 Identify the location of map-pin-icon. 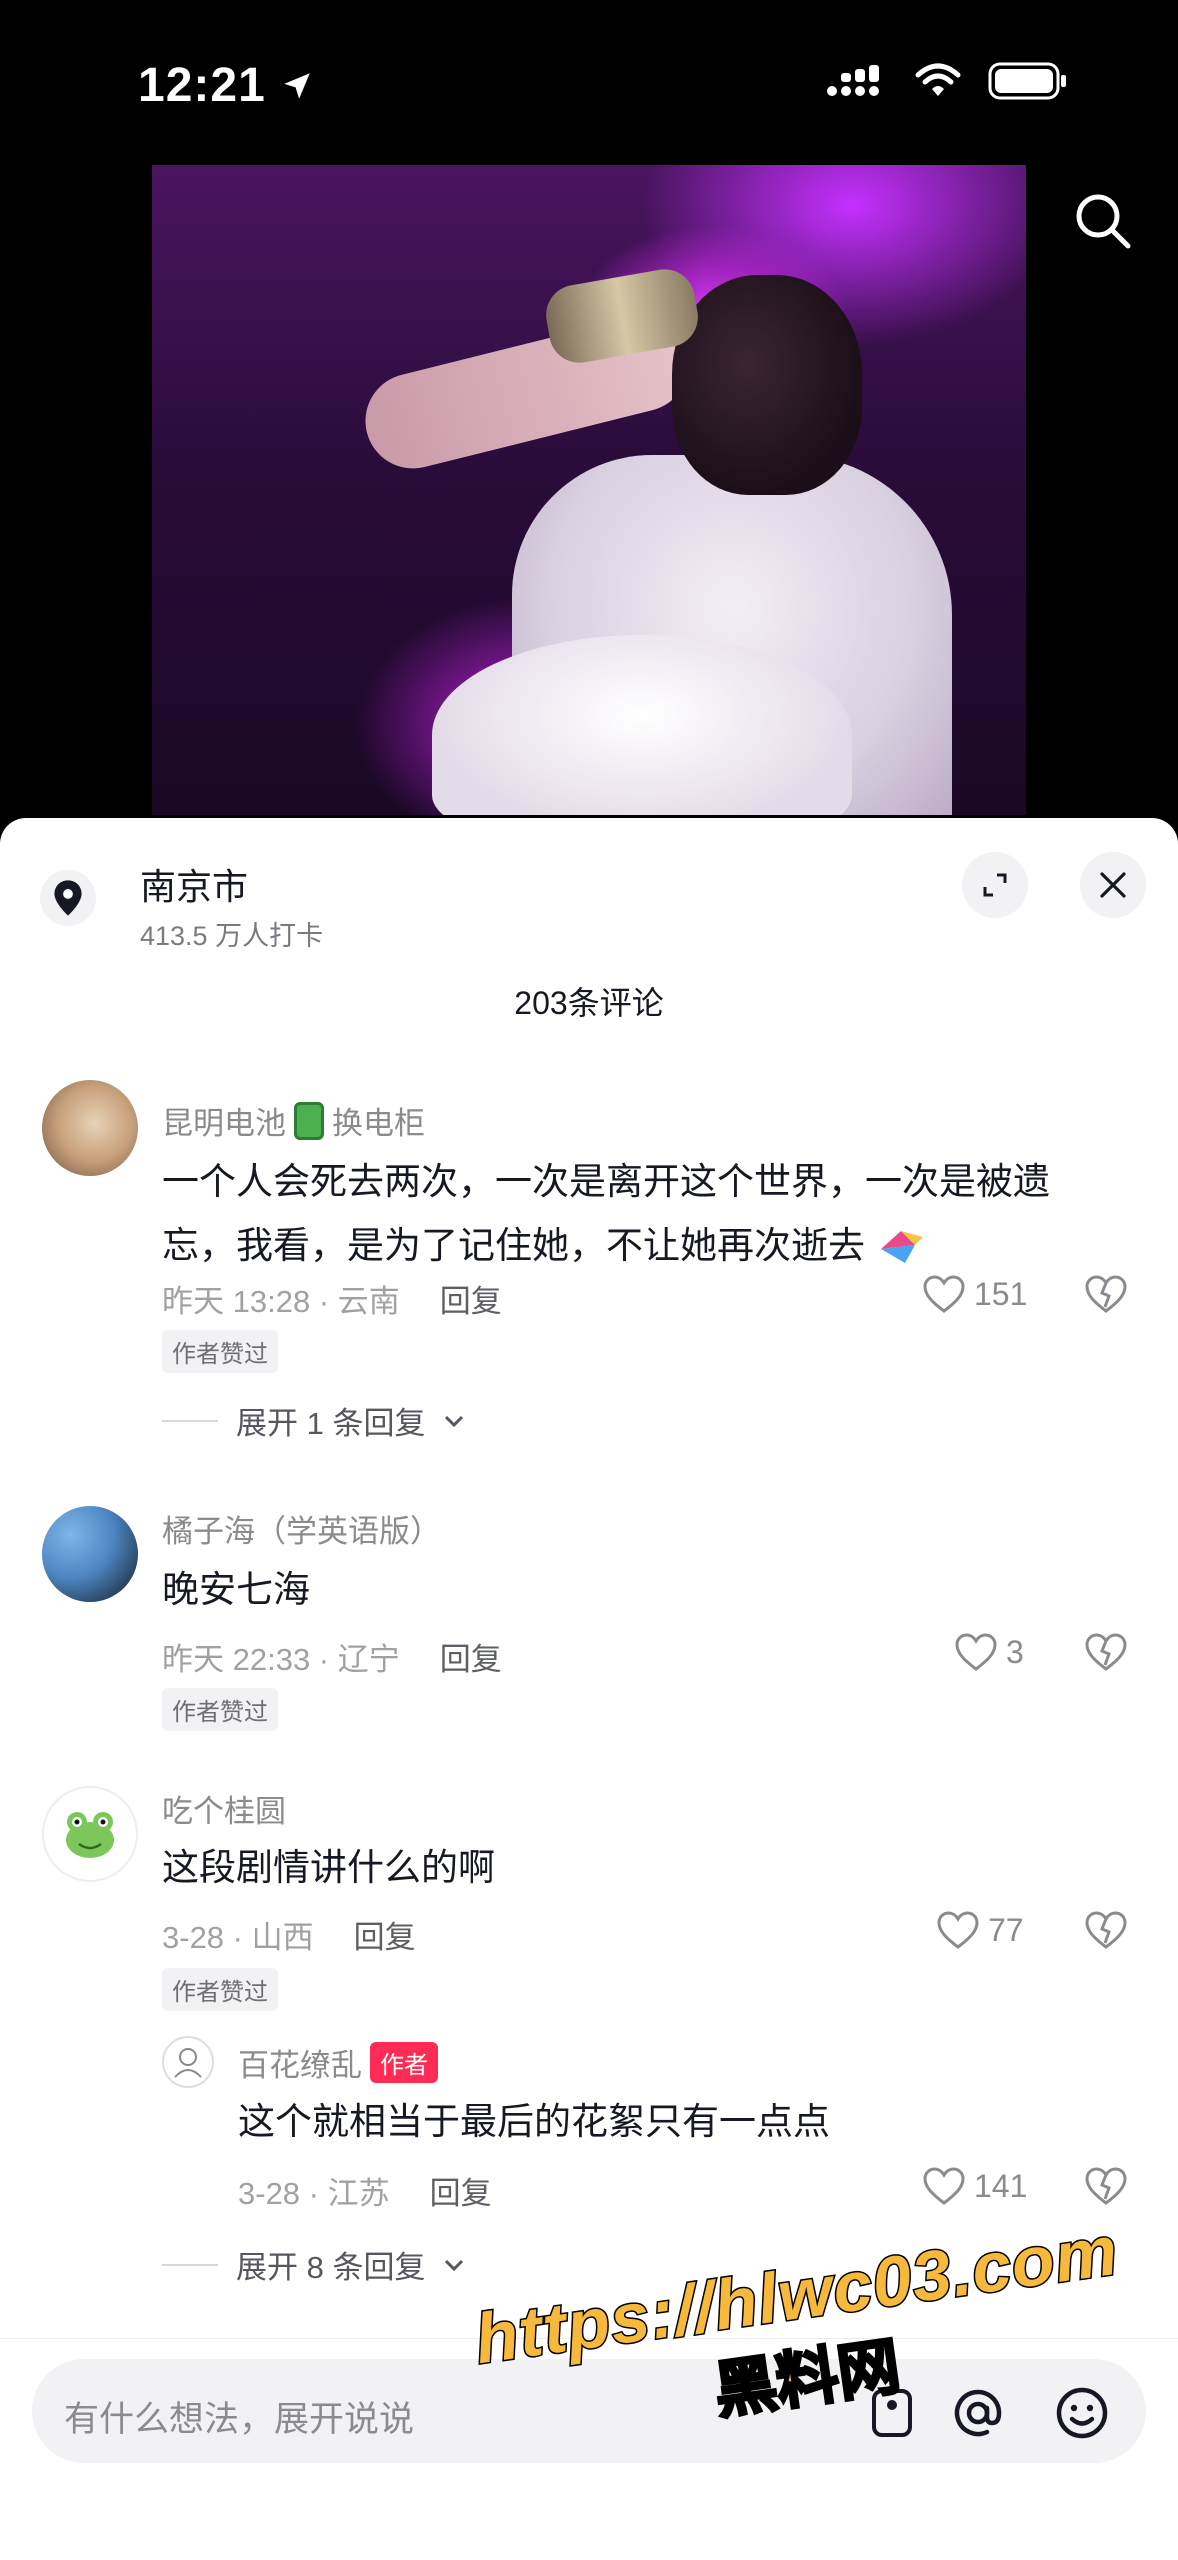
(68, 898).